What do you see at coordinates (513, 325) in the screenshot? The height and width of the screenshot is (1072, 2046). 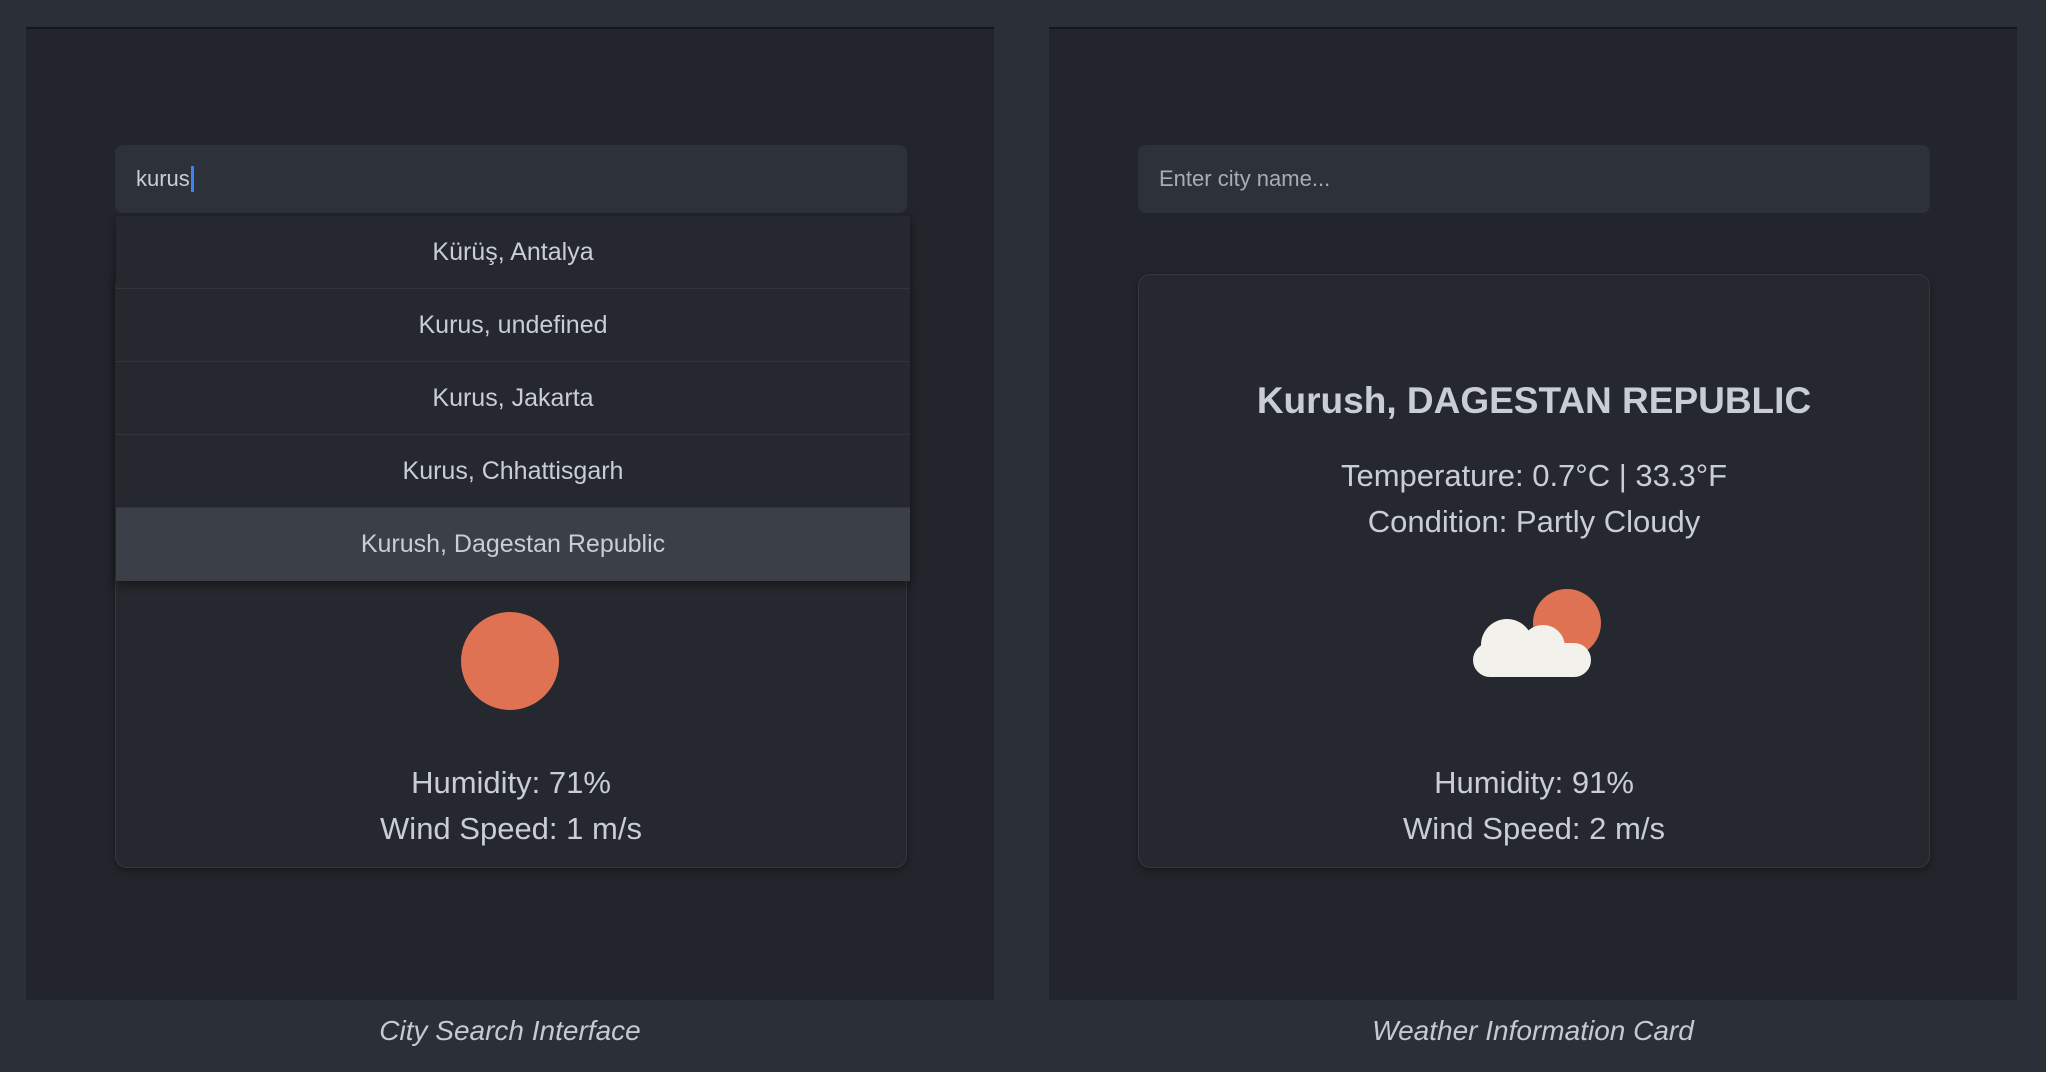 I see `suggestion-item: Kurus, undefined` at bounding box center [513, 325].